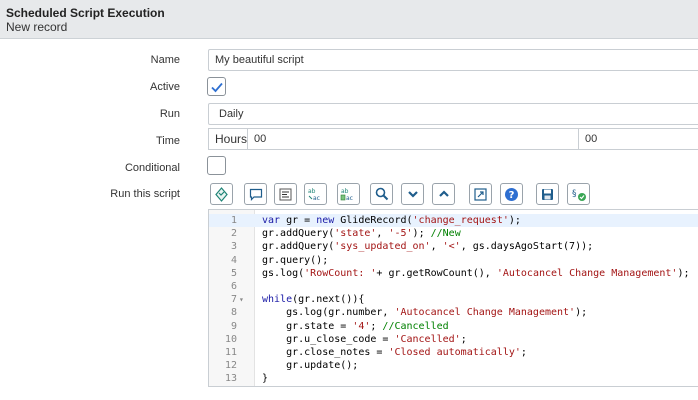 Image resolution: width=698 pixels, height=400 pixels. I want to click on expand-button, so click(443, 194).